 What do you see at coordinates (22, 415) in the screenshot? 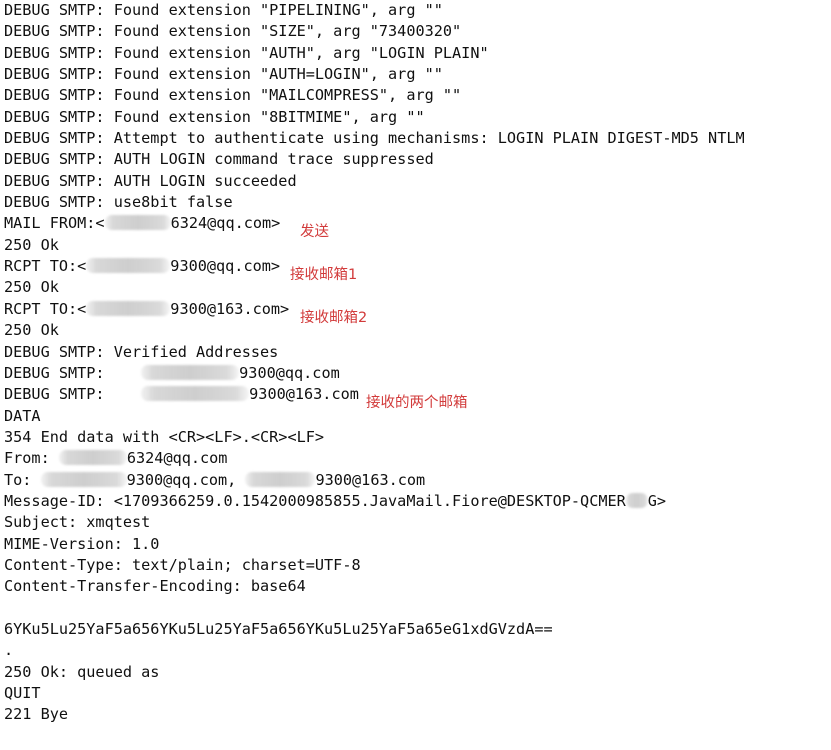
I see `log-text: DATA` at bounding box center [22, 415].